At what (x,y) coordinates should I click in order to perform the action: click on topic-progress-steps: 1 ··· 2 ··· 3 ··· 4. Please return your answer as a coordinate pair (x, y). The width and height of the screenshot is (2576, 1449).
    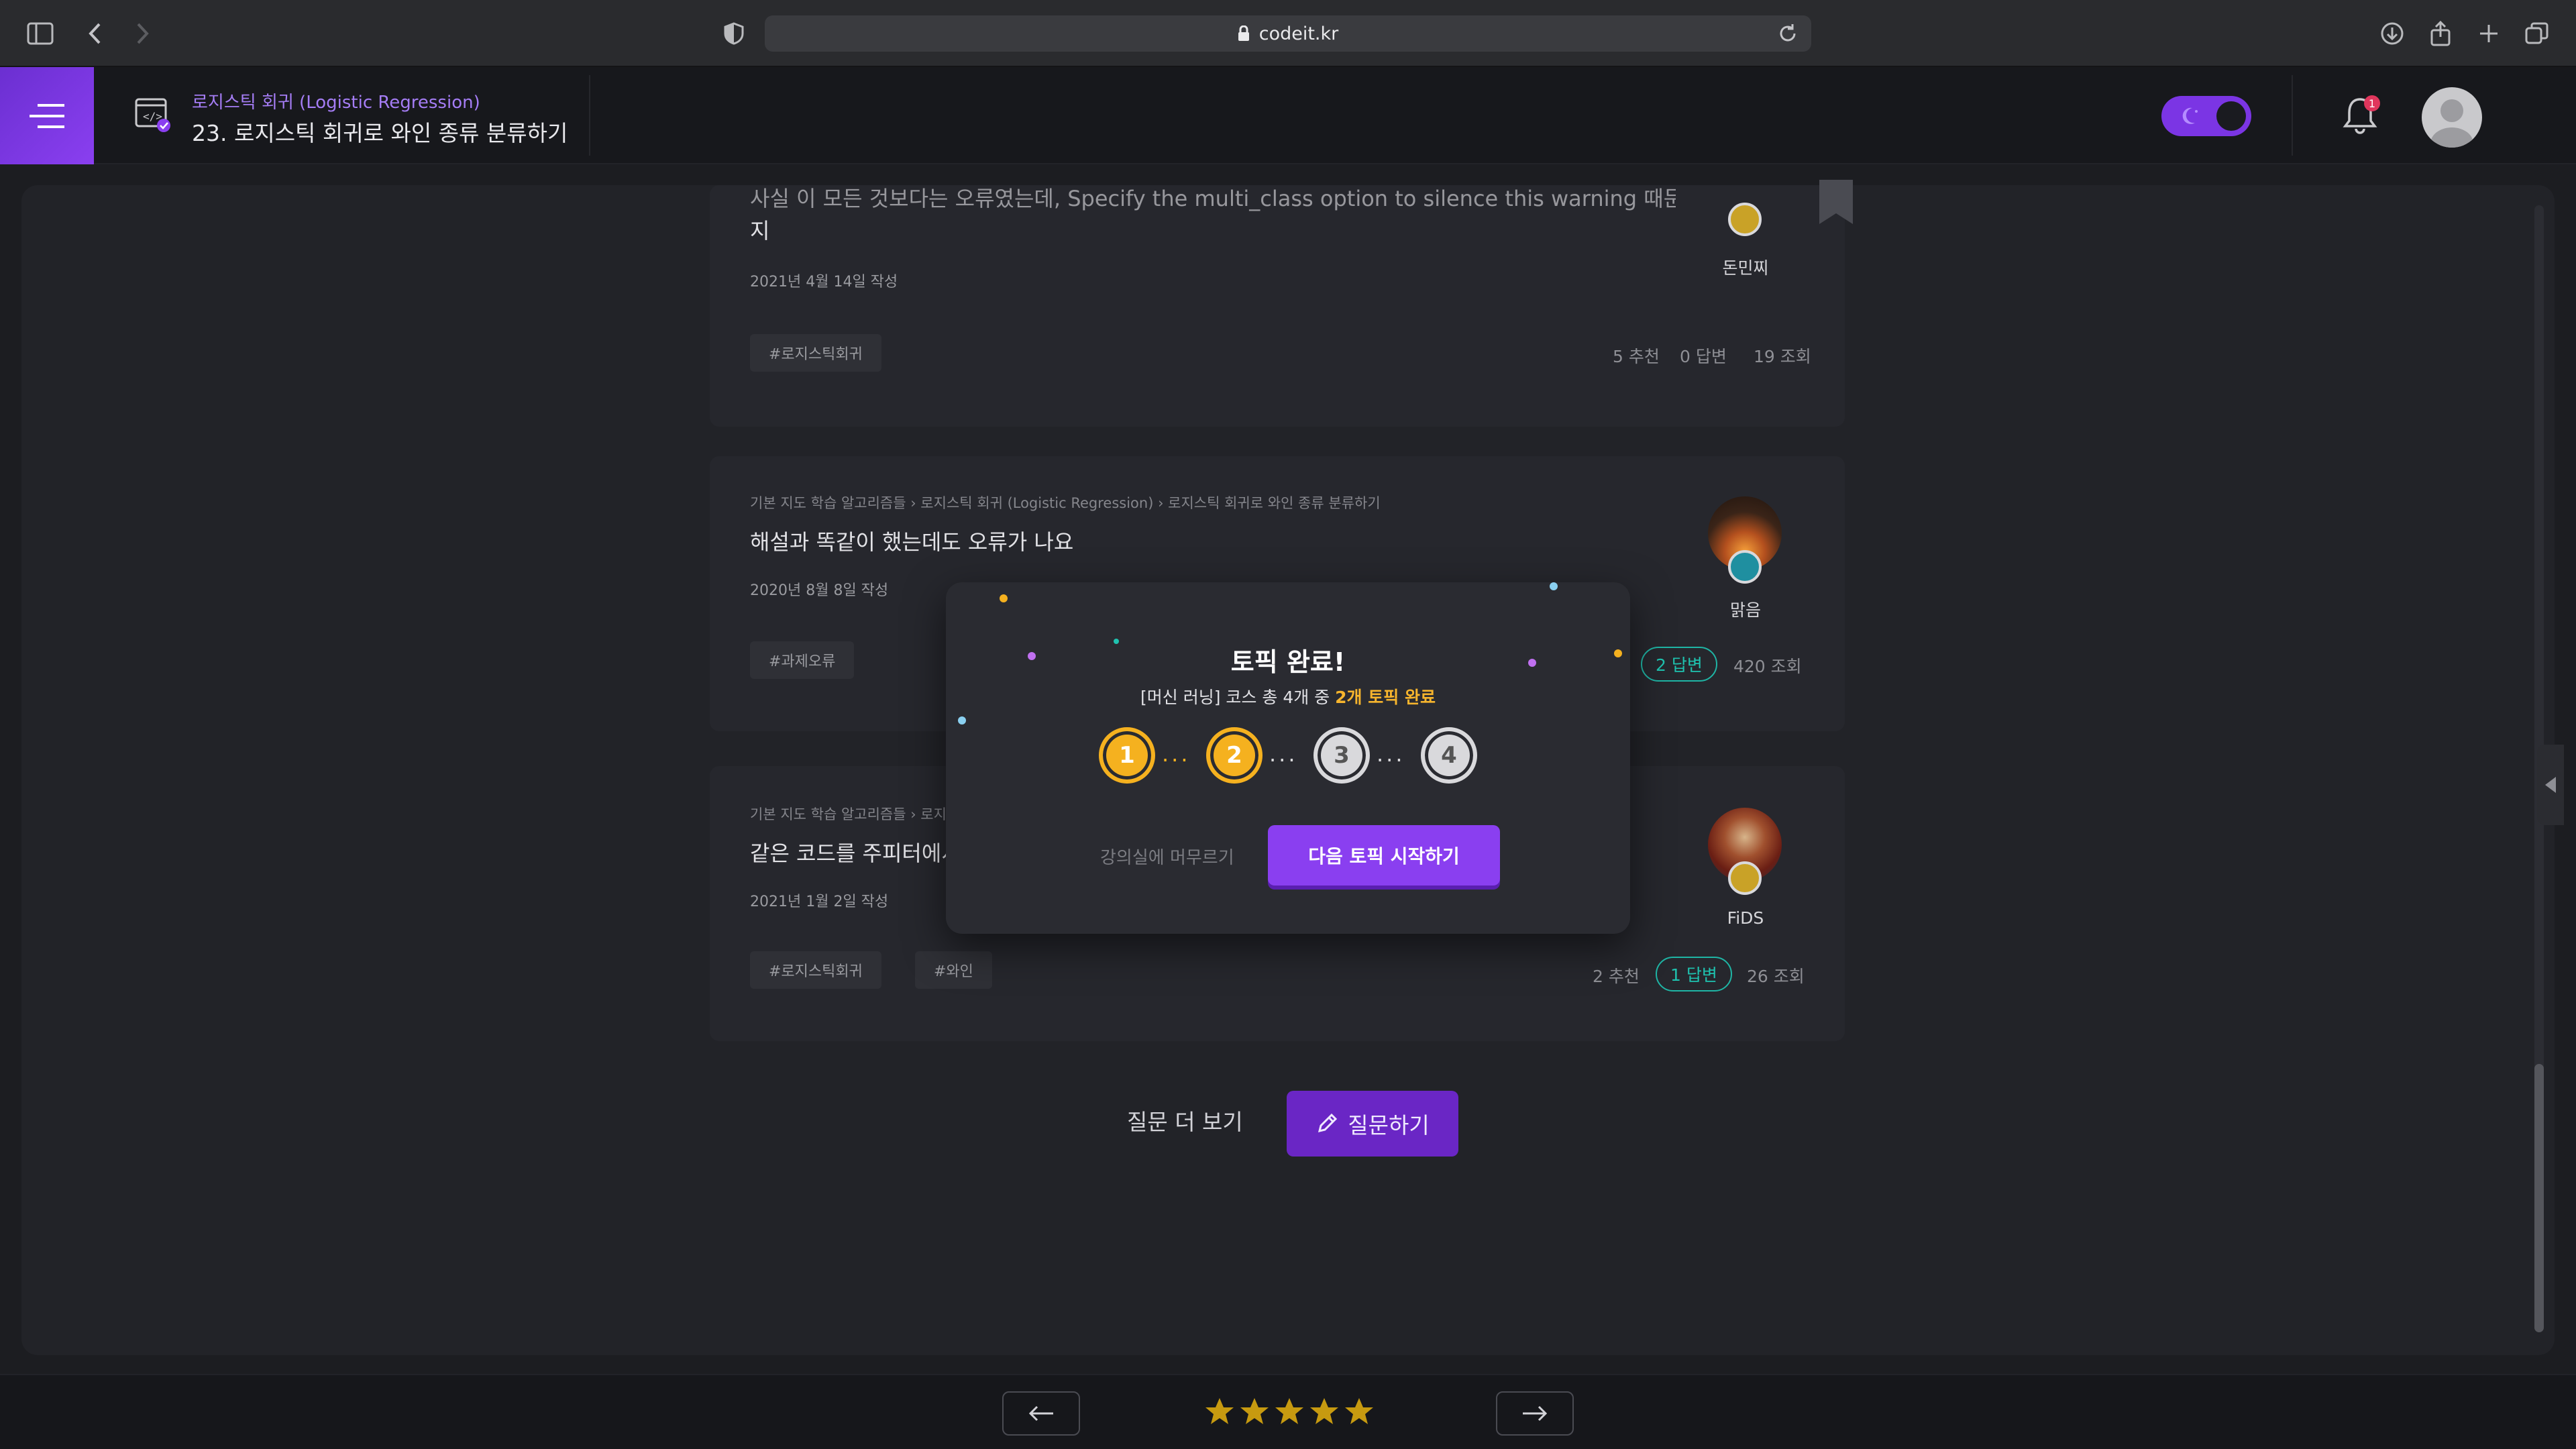
    Looking at the image, I should click on (1293, 757).